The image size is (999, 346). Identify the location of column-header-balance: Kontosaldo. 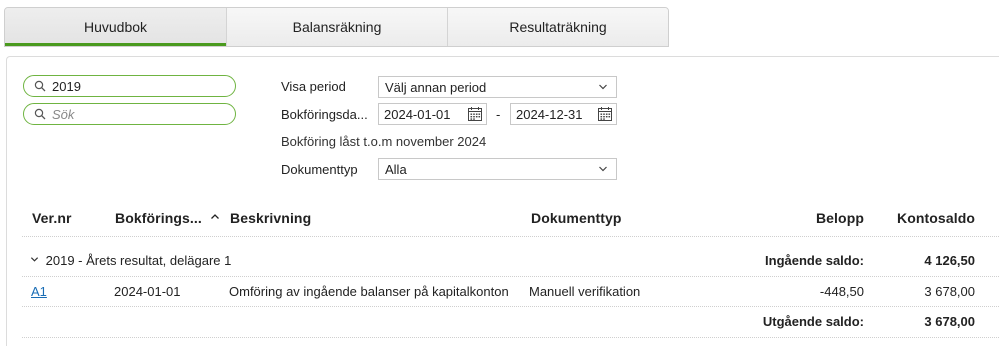
(936, 218).